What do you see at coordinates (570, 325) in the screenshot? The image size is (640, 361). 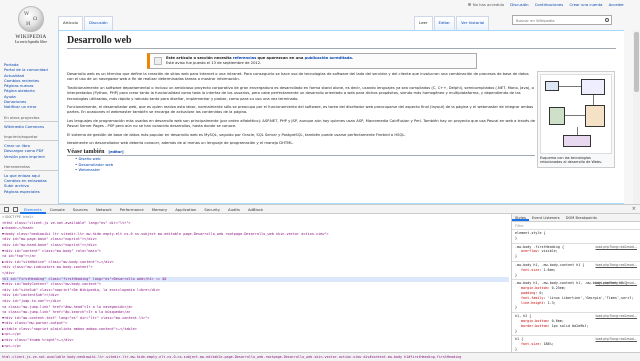 I see `css-value: 1px solid #a2a9b1;` at bounding box center [570, 325].